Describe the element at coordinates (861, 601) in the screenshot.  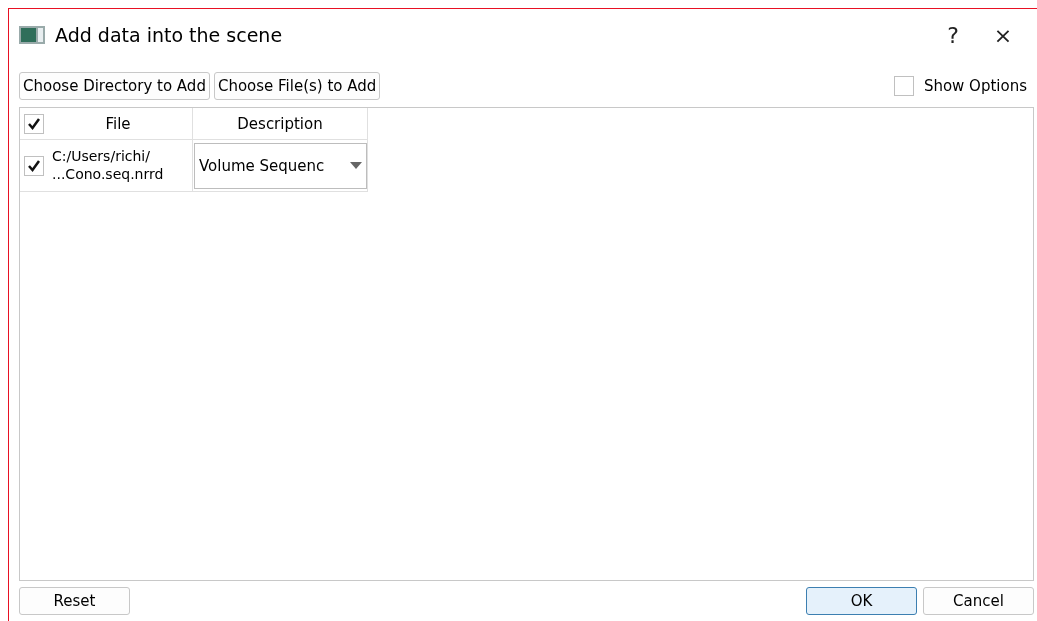
I see `dialog-button: OK` at that location.